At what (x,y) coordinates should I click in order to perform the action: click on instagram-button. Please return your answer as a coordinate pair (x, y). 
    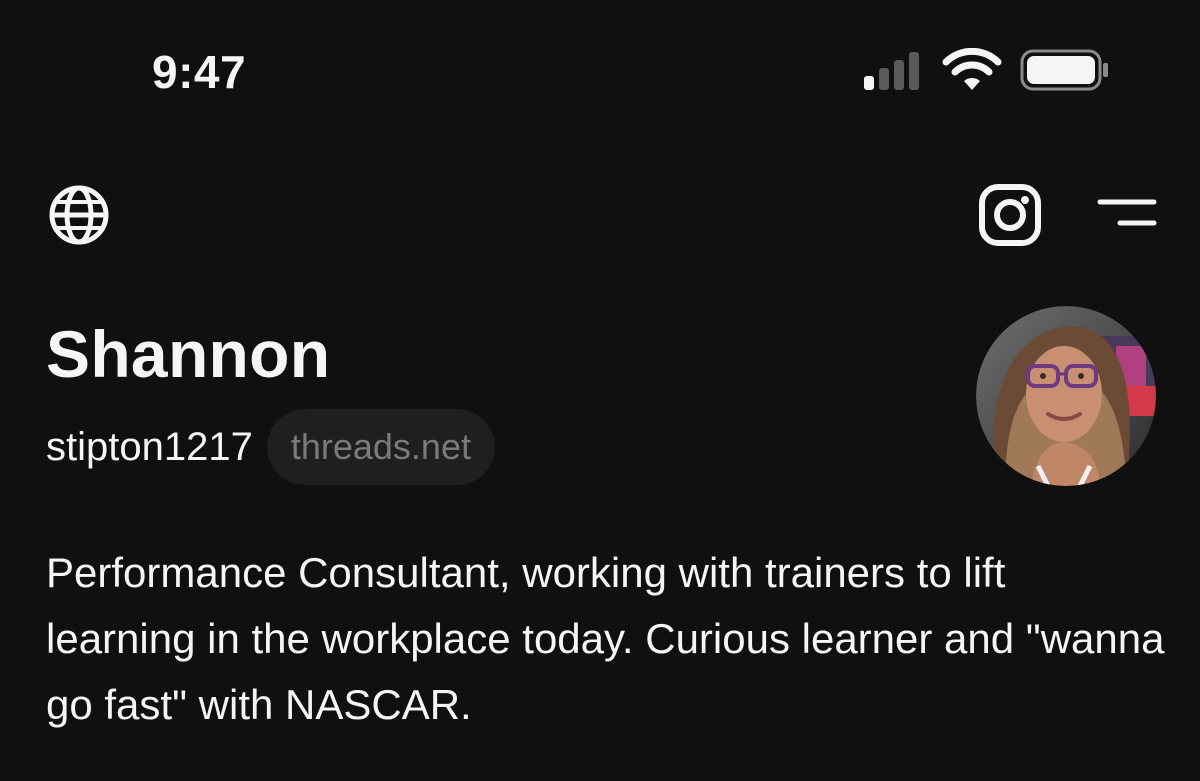
    Looking at the image, I should click on (1010, 215).